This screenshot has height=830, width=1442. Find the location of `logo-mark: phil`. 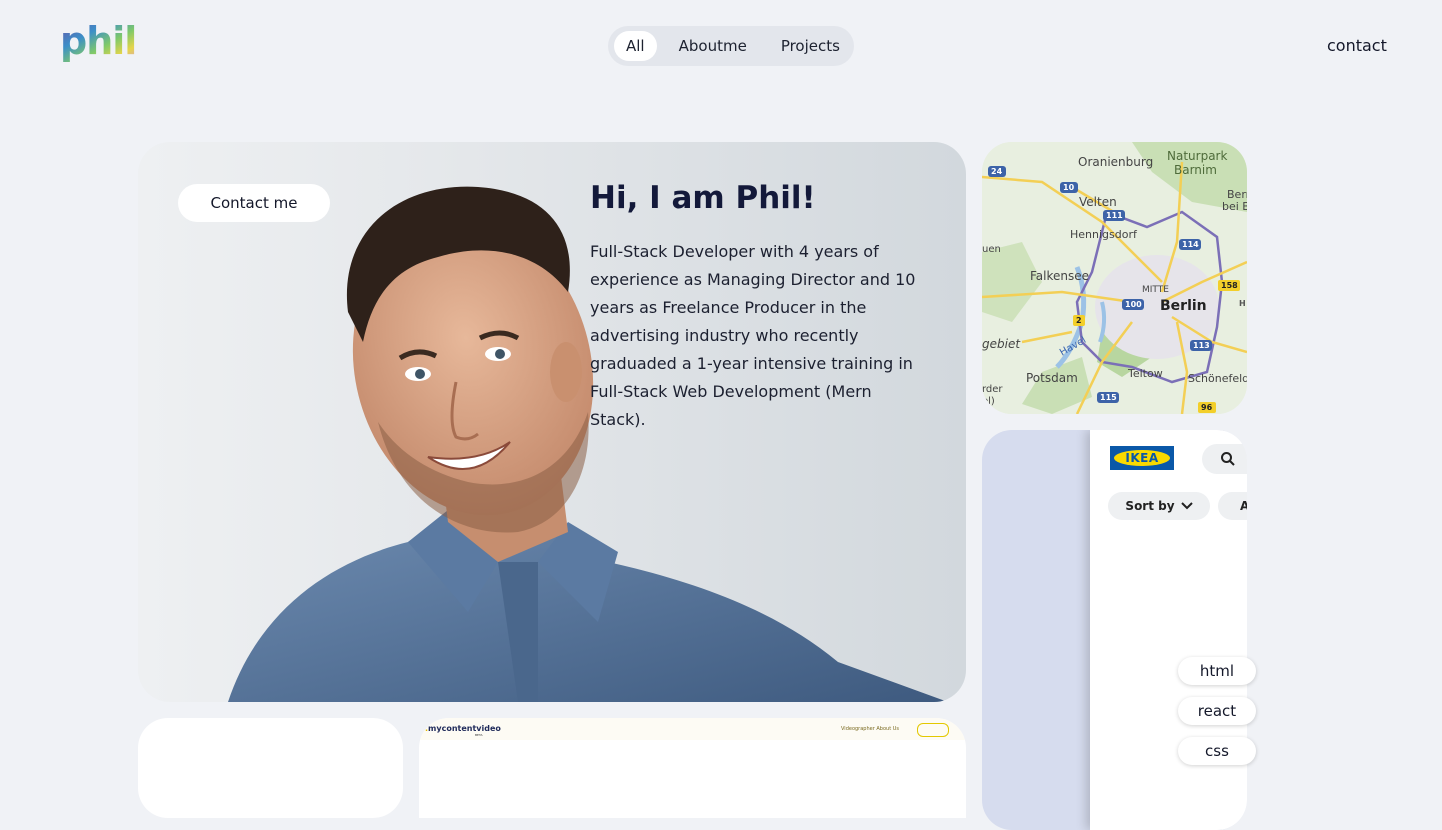

logo-mark: phil is located at coordinates (98, 41).